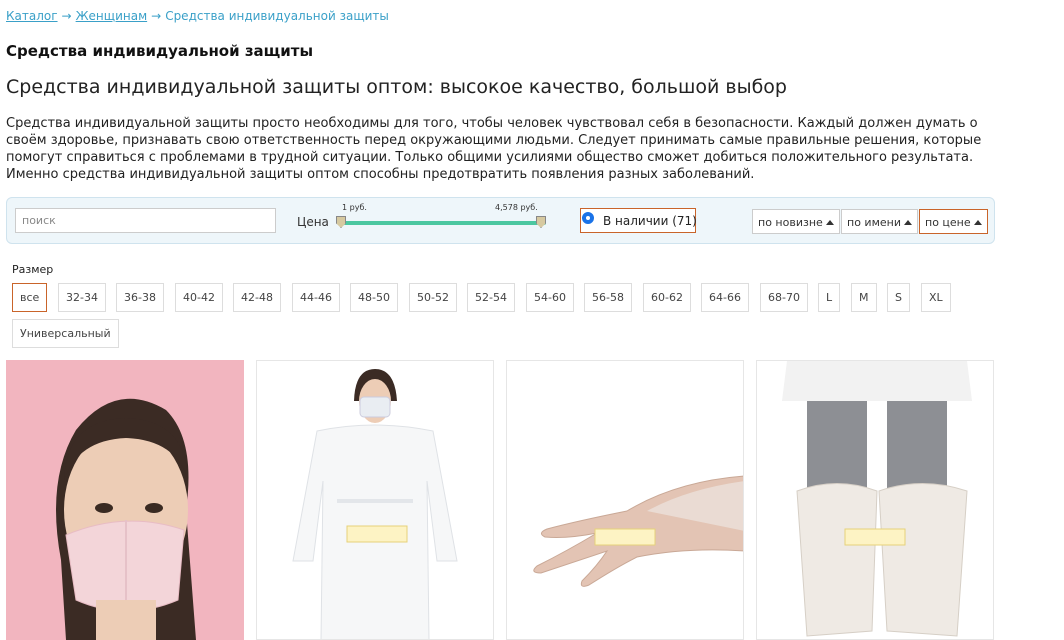  Describe the element at coordinates (667, 297) in the screenshot. I see `size-option: 60-62` at that location.